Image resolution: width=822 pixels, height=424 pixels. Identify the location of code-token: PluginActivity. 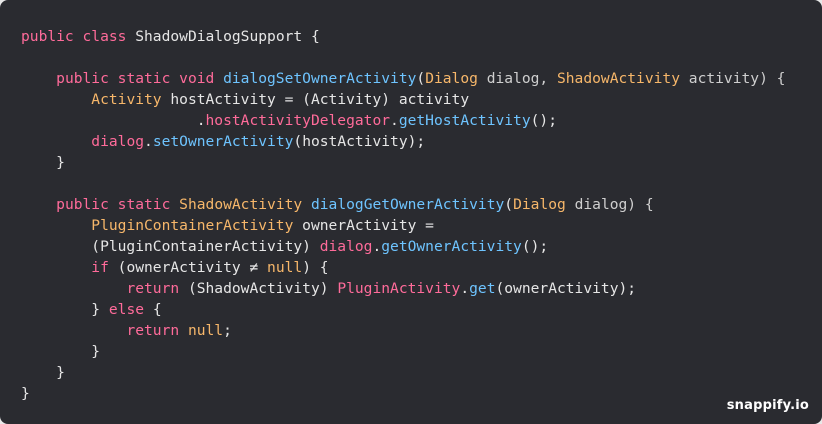
(399, 288).